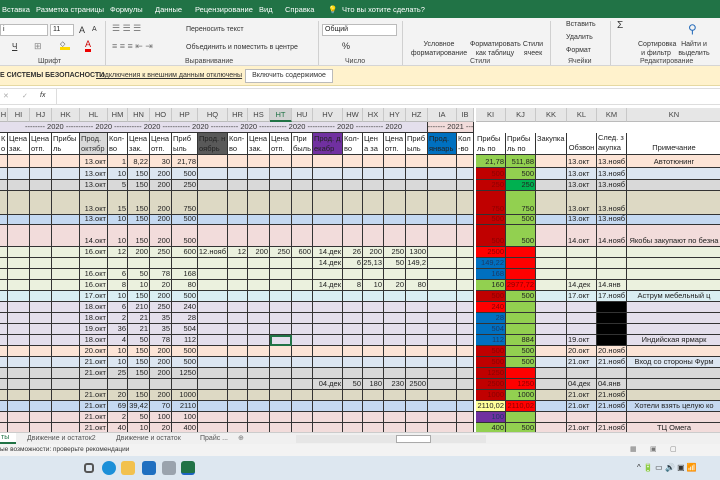 The image size is (720, 480). What do you see at coordinates (185, 296) in the screenshot?
I see `cell-hp: 500` at bounding box center [185, 296].